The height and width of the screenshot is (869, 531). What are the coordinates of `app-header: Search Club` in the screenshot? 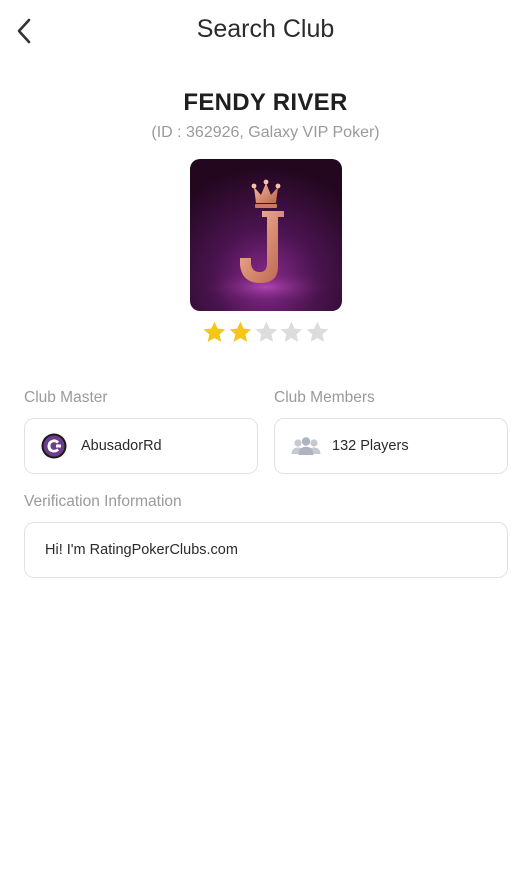 It's located at (265, 31).